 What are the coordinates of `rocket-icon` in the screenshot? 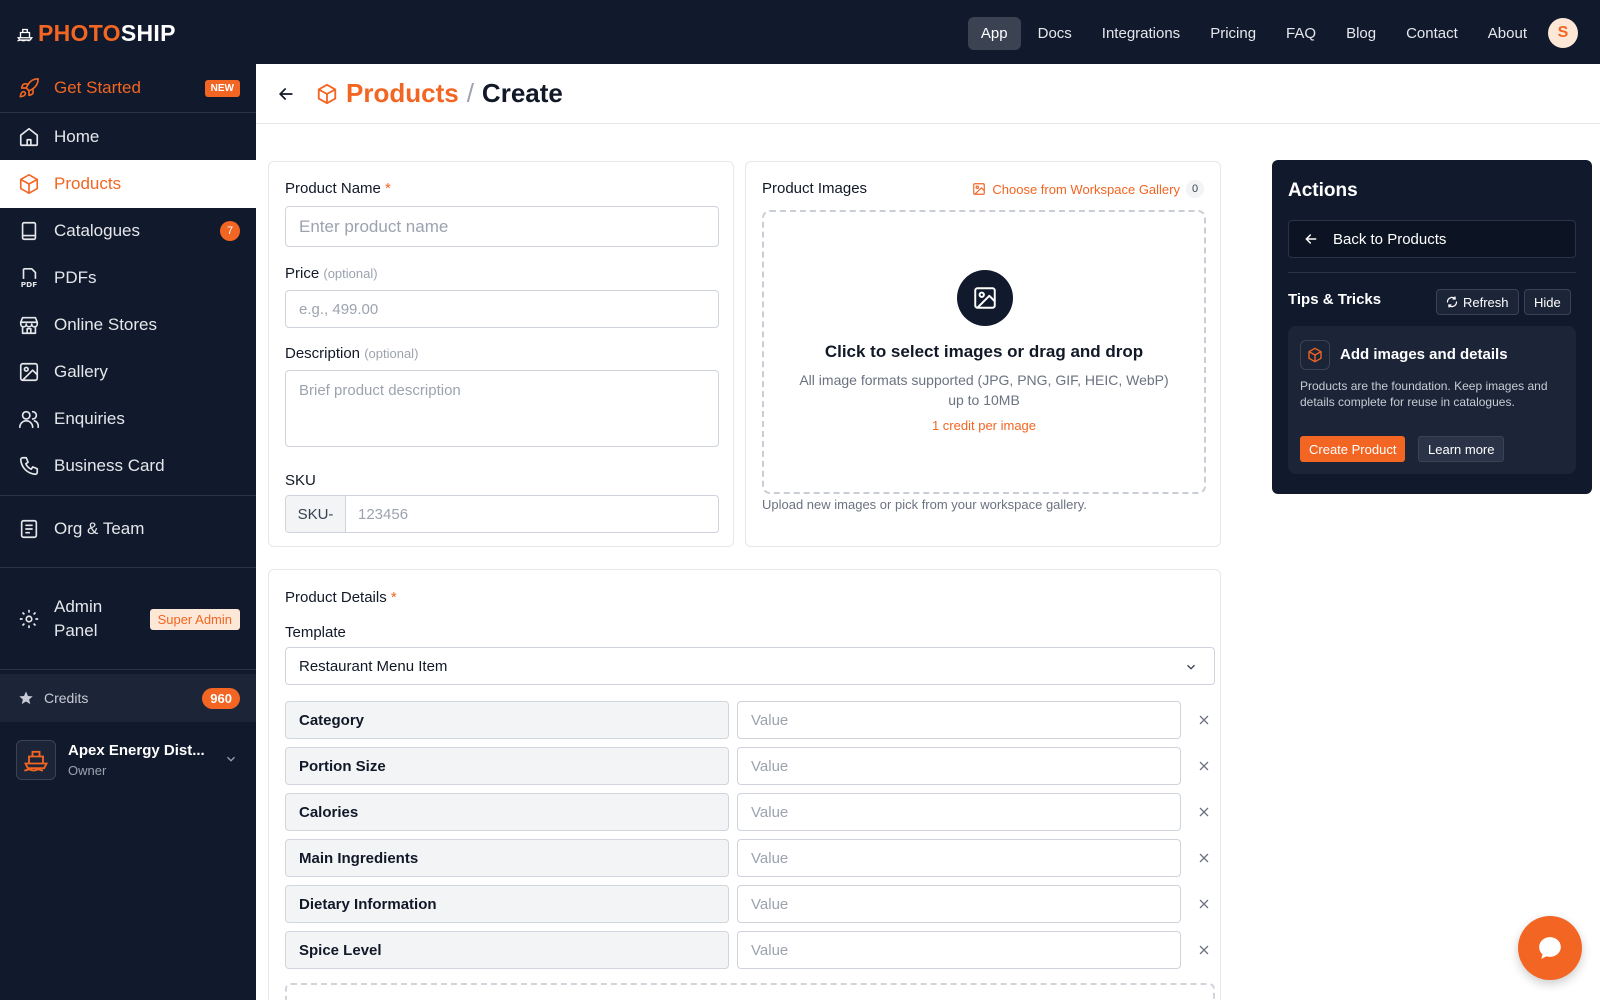 It's located at (29, 88).